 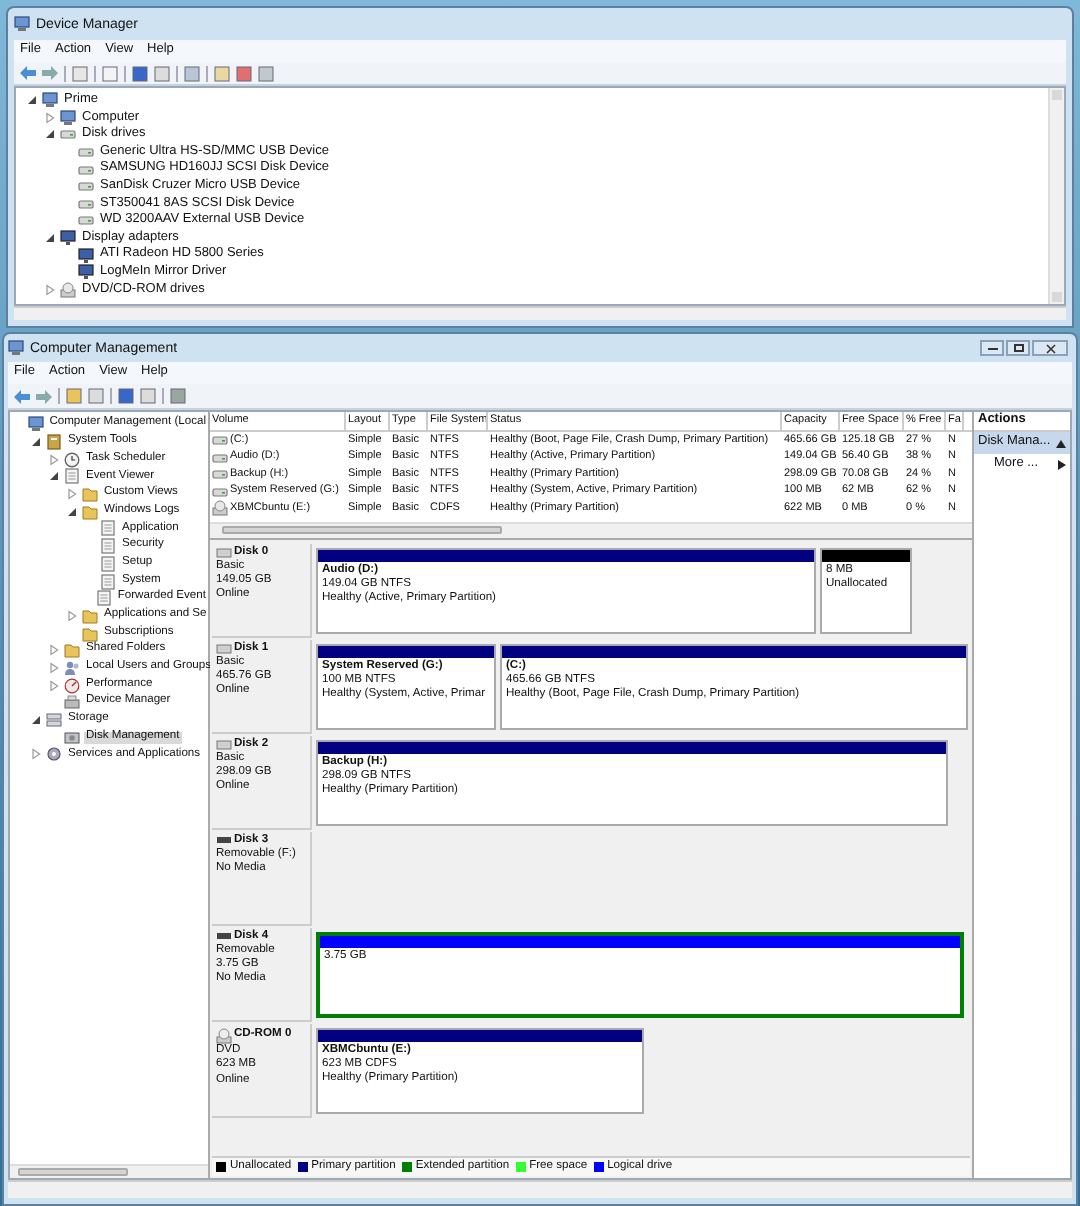 I want to click on services-icon, so click(x=54, y=754).